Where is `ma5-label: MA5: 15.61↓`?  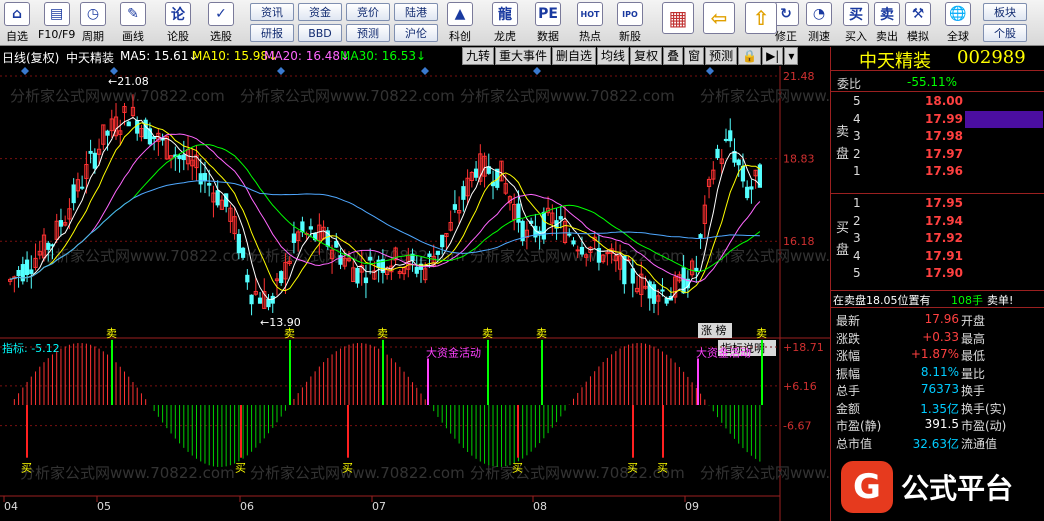
ma5-label: MA5: 15.61↓ is located at coordinates (159, 56).